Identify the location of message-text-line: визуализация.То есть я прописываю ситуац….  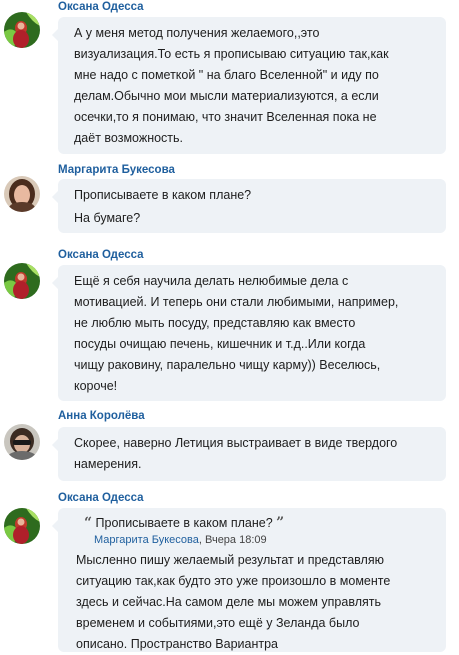
(231, 54).